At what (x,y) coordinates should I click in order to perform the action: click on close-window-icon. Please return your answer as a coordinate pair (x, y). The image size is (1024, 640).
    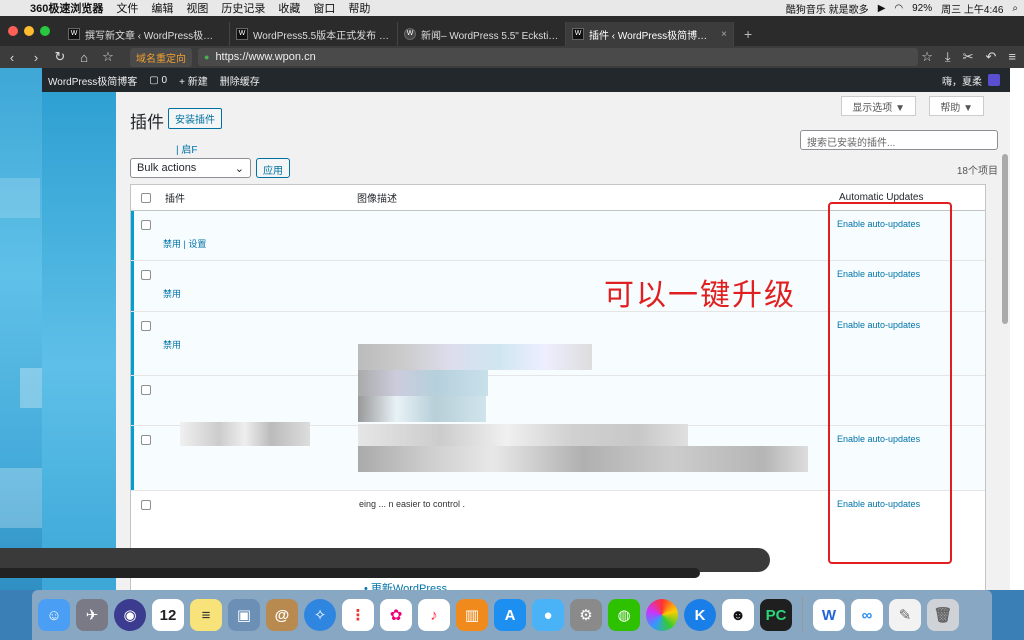
    Looking at the image, I should click on (13, 31).